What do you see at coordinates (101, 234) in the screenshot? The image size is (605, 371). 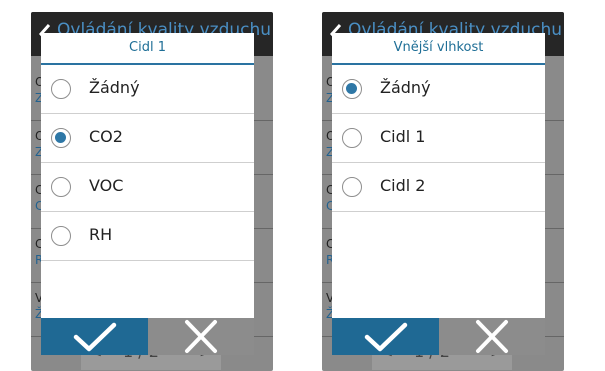 I see `option-label: RH` at bounding box center [101, 234].